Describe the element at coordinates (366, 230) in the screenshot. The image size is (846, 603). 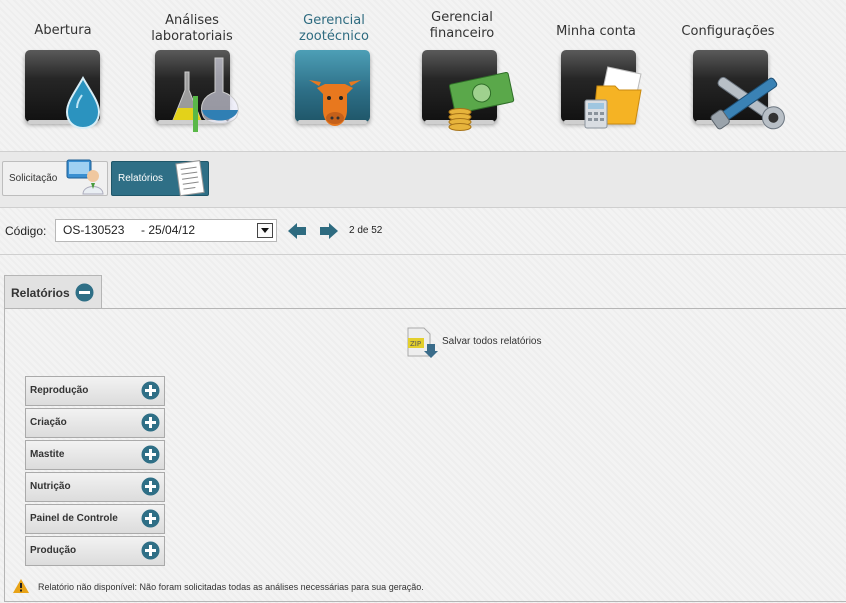
I see `record-counter: 2 de 52` at that location.